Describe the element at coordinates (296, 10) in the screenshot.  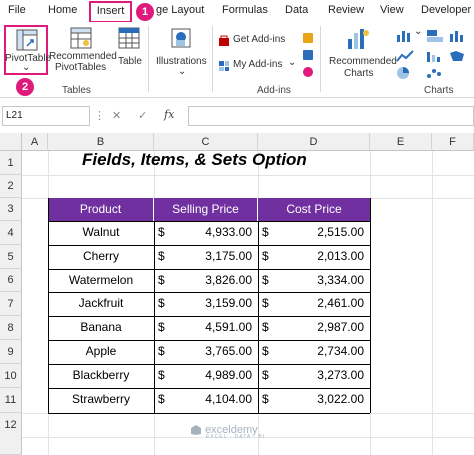
I see `tab-data: Data` at that location.